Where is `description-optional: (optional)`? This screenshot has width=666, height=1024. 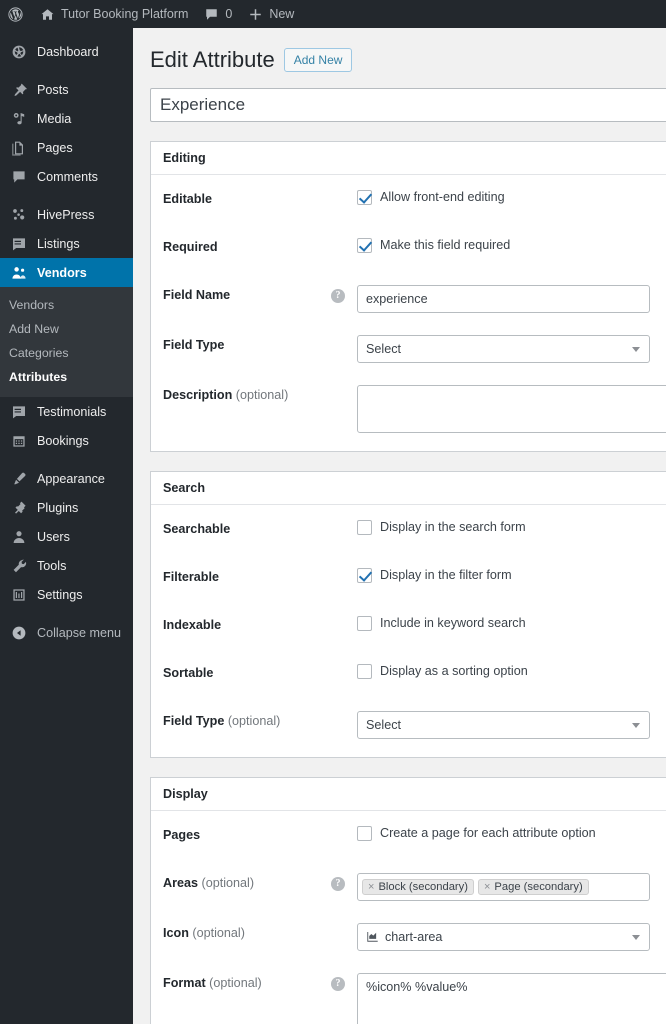 description-optional: (optional) is located at coordinates (260, 394).